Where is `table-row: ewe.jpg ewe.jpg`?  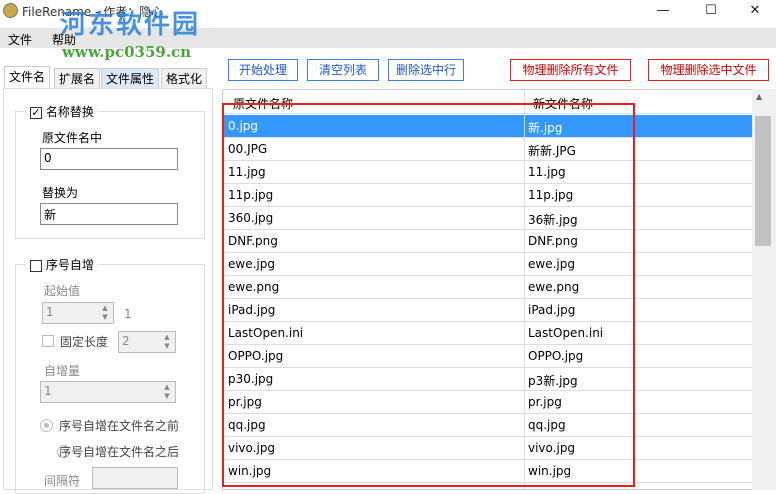
table-row: ewe.jpg ewe.jpg is located at coordinates (488, 264).